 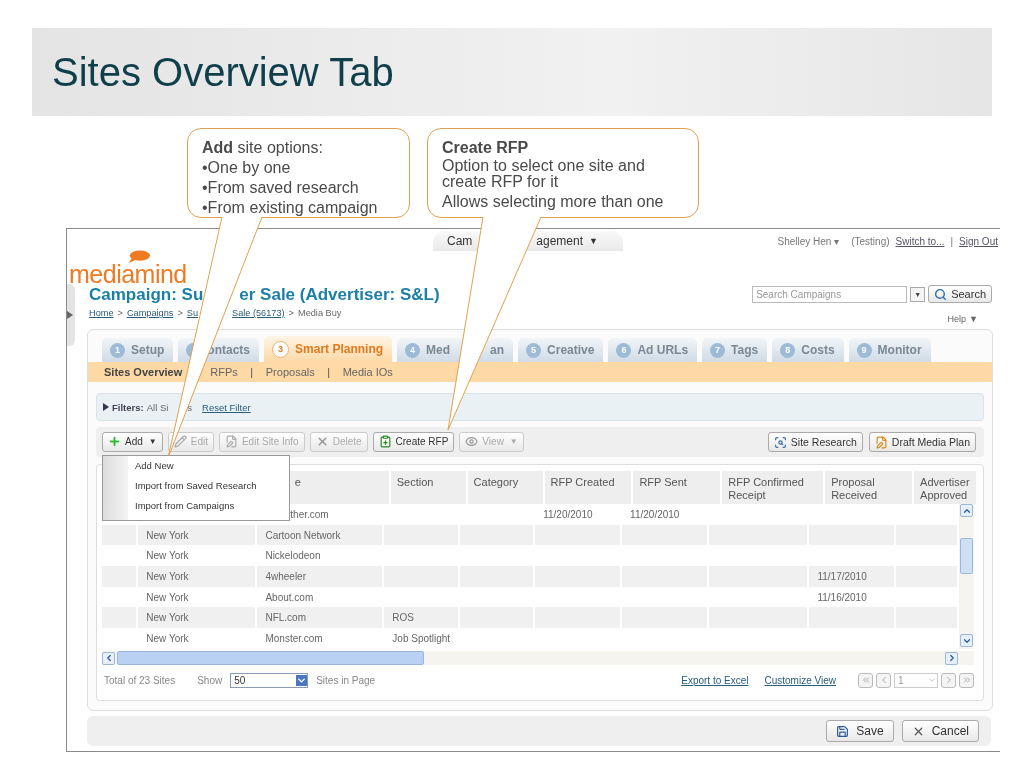 I want to click on toolbar-button: Draft Media Plan, so click(x=922, y=442).